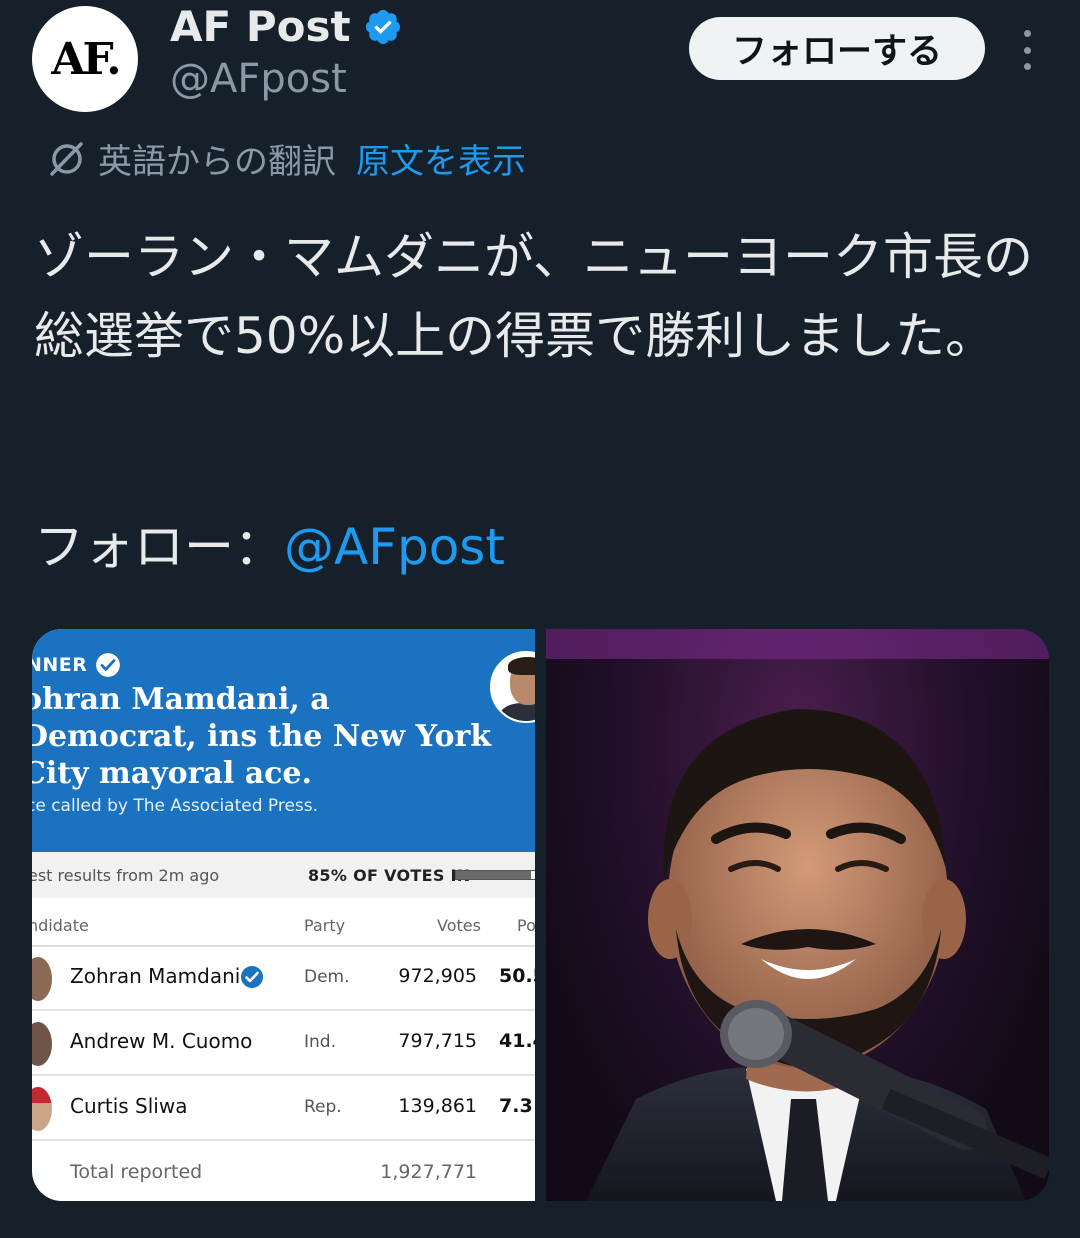 The height and width of the screenshot is (1238, 1080). I want to click on latest-results-text: est results from 2m ago, so click(126, 875).